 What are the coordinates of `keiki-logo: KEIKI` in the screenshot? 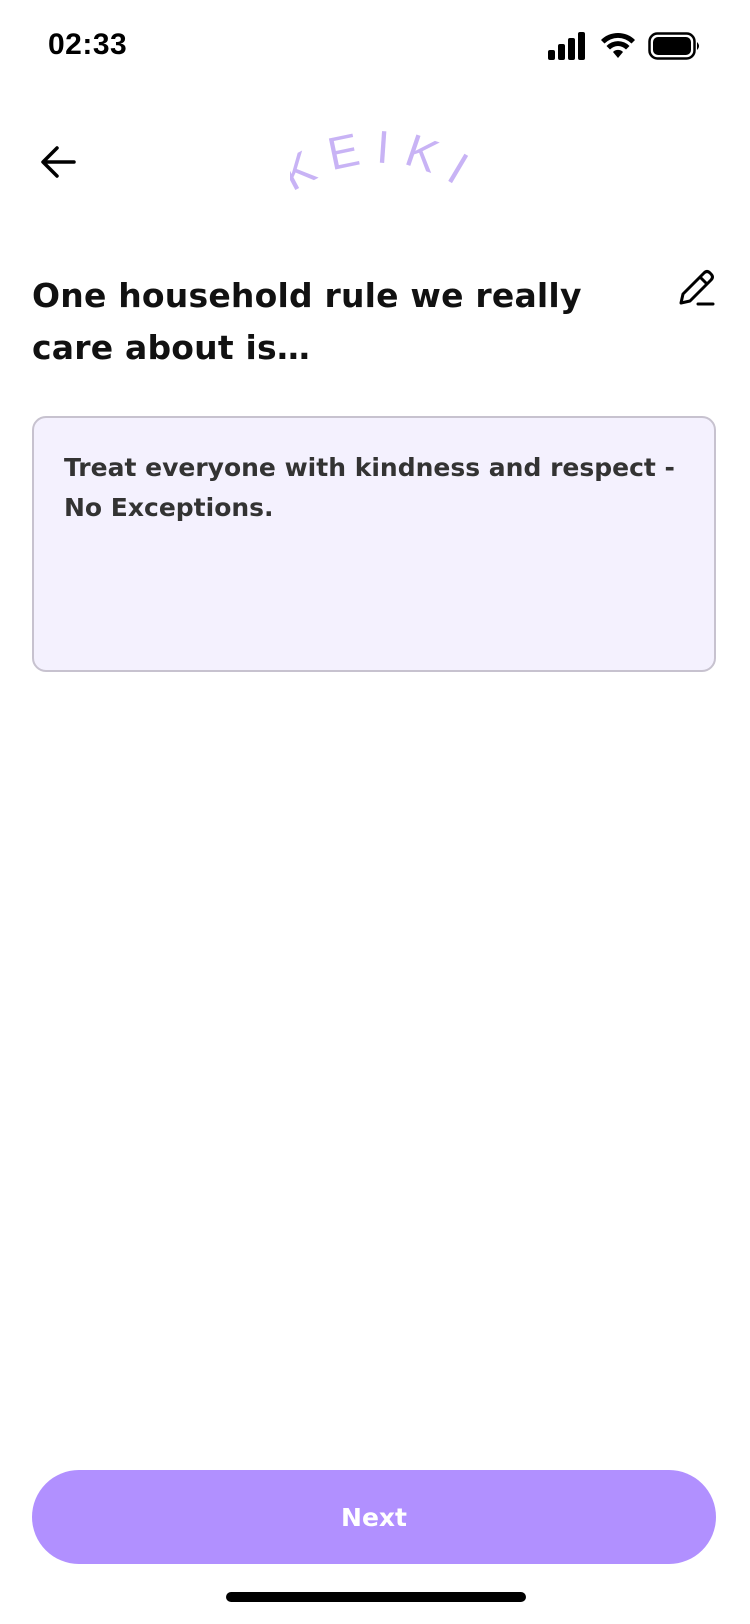 It's located at (373, 160).